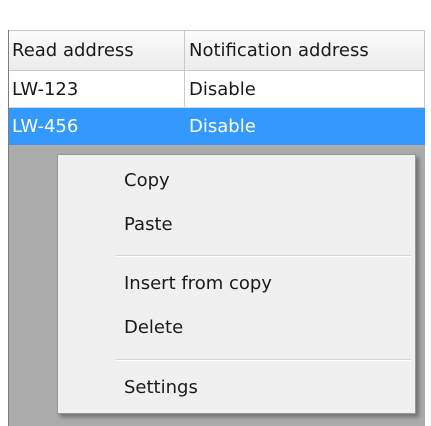  I want to click on read-address-cell: LW-456, so click(97, 126).